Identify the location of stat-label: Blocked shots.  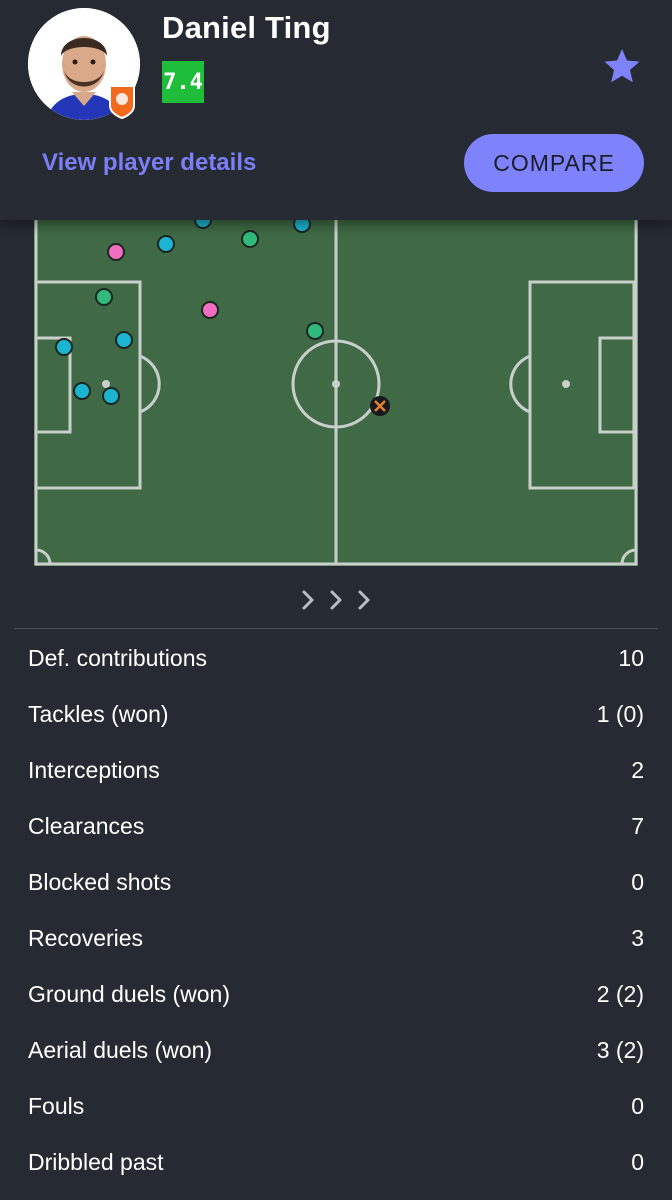
(100, 881).